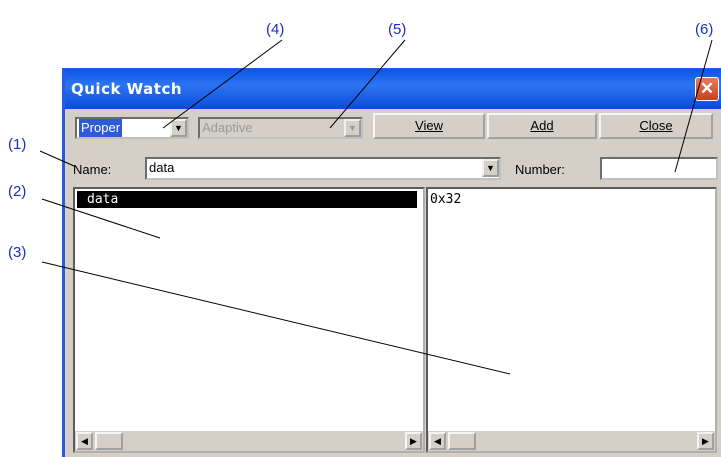  Describe the element at coordinates (92, 169) in the screenshot. I see `name-label: Name:` at that location.